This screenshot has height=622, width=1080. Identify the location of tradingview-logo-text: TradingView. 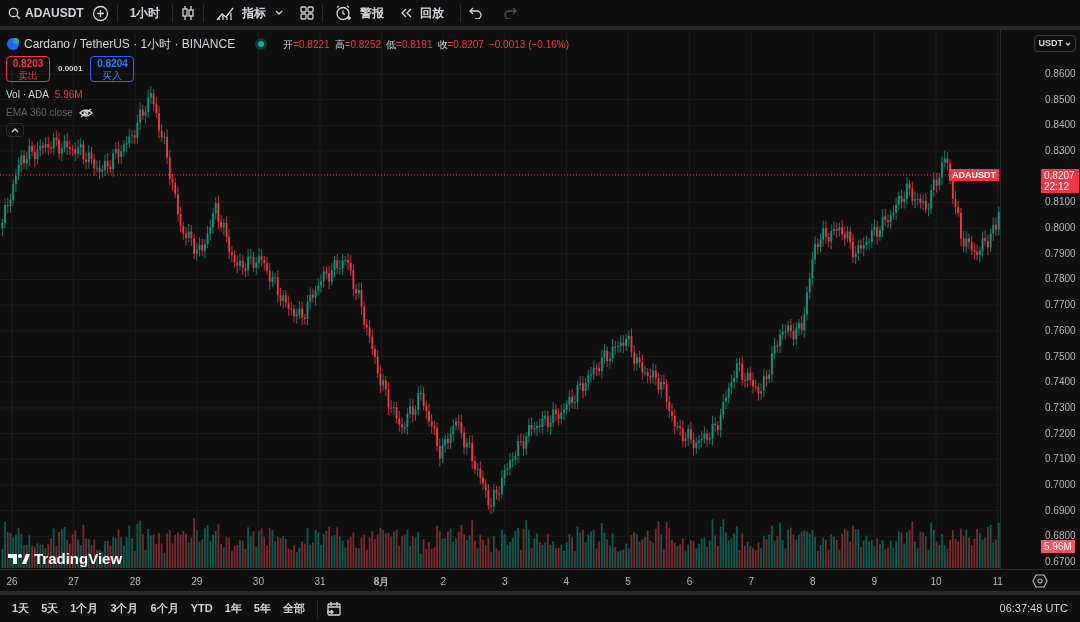
(78, 559).